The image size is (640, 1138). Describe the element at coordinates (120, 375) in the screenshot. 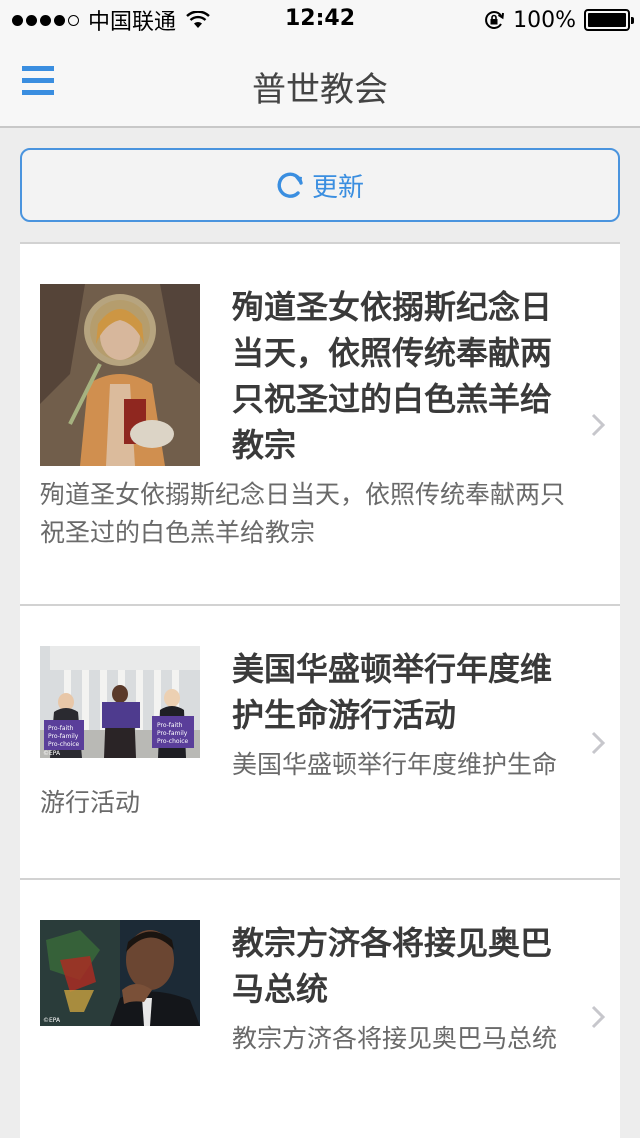

I see `article-thumbnail` at that location.